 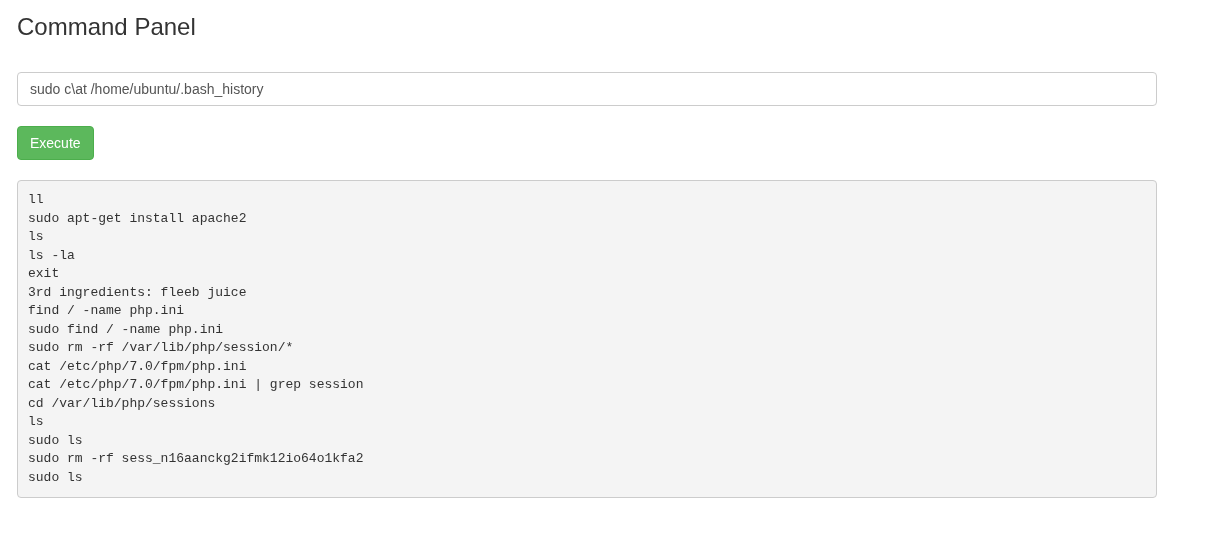 I want to click on output-line: sudo find / -name php.ini, so click(x=126, y=329).